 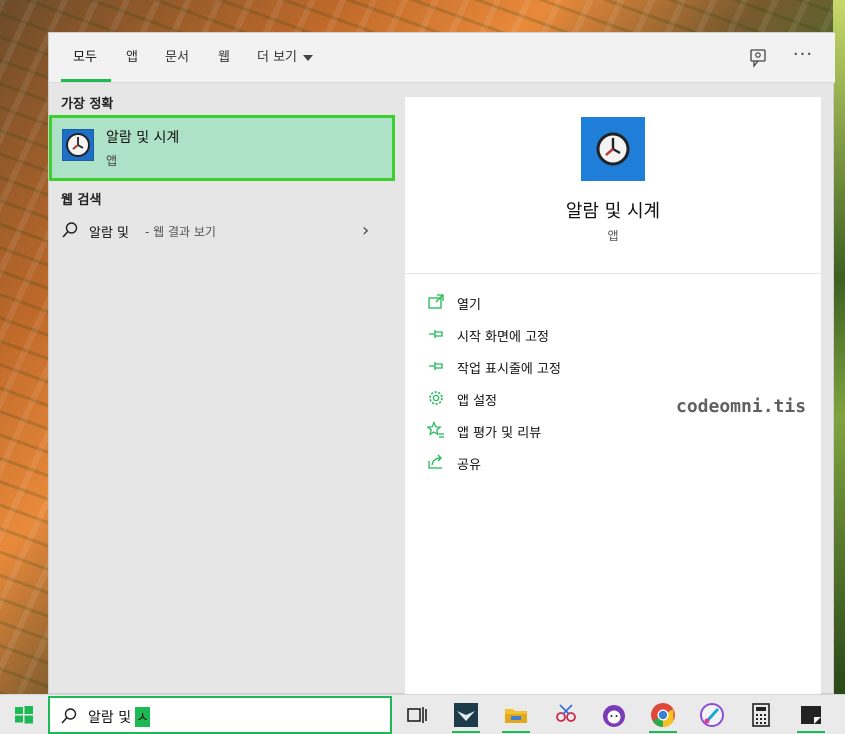 I want to click on tab-more: 더 보기, so click(x=285, y=58).